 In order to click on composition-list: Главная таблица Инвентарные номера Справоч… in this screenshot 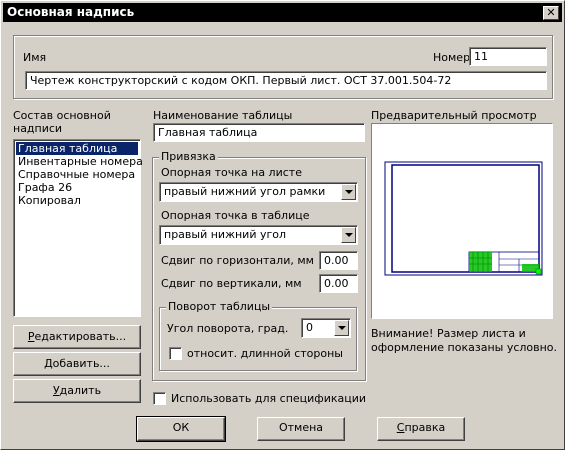, I will do `click(78, 228)`.